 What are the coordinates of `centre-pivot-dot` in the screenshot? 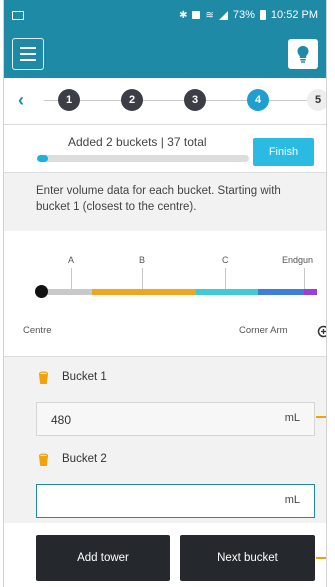 It's located at (41, 291).